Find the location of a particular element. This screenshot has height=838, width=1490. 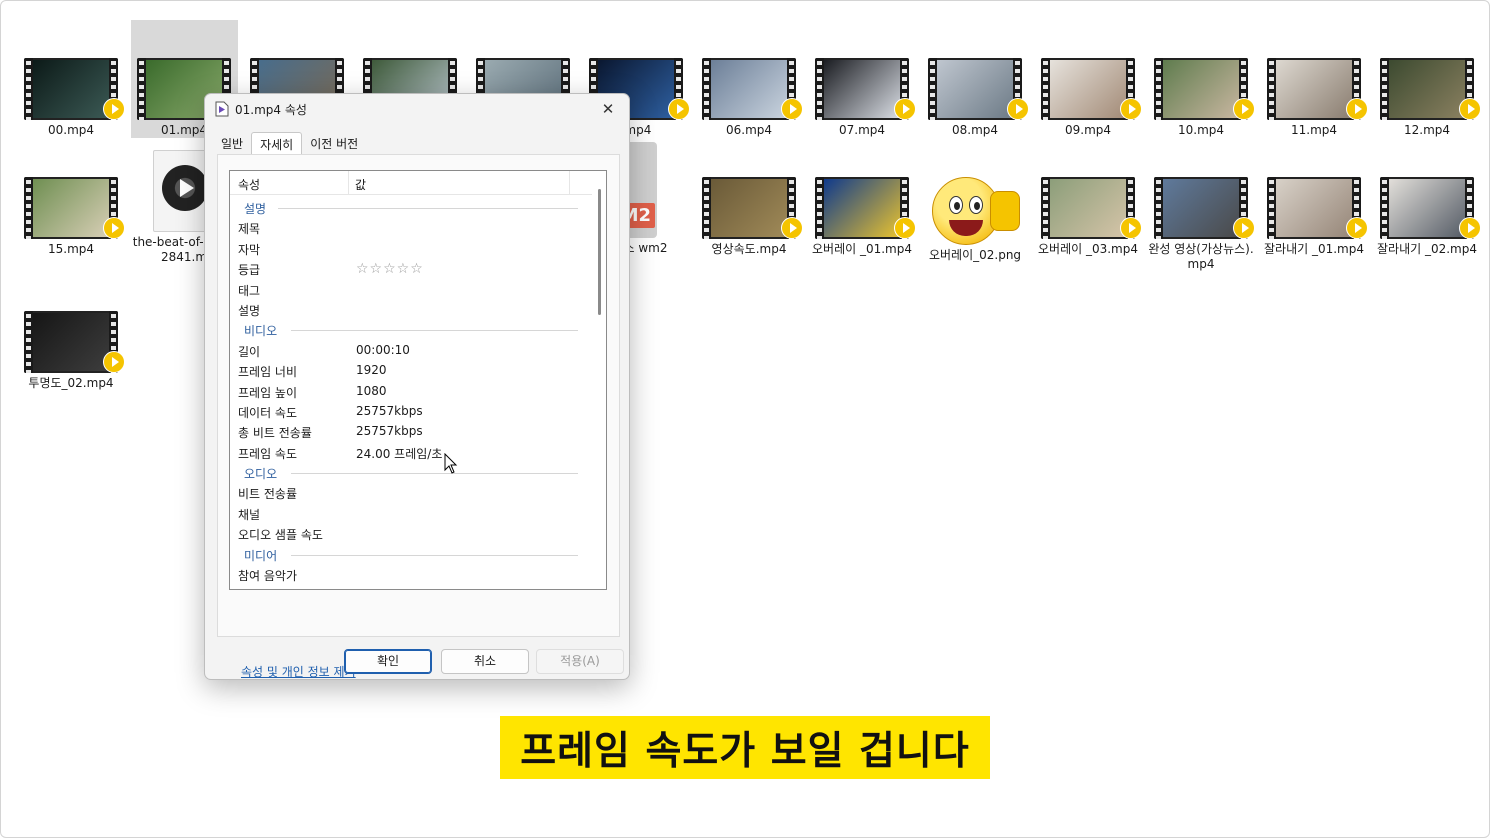

file-item: 08.mp4 is located at coordinates (975, 98).